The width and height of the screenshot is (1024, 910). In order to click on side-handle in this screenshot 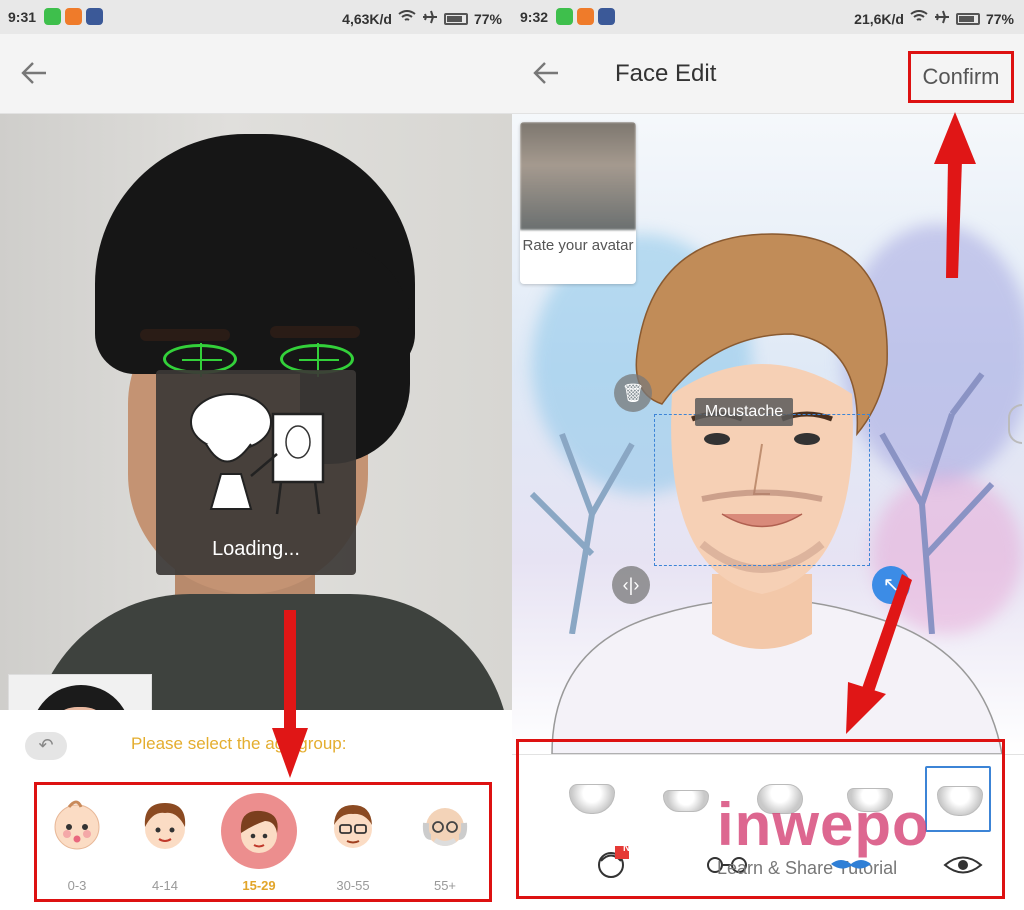, I will do `click(1015, 424)`.